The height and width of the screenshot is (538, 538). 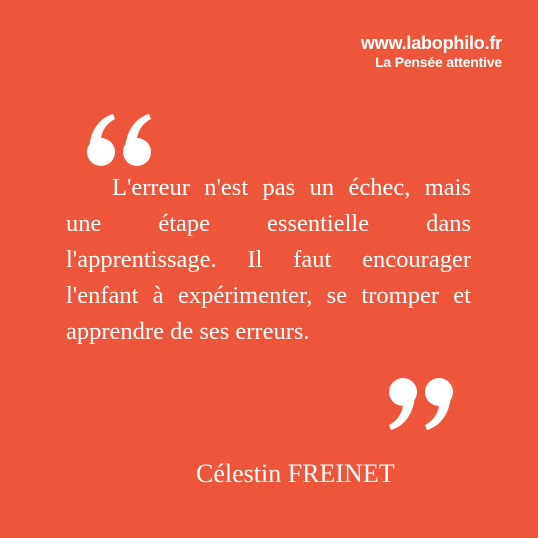 I want to click on close-quote-icon, so click(x=421, y=404).